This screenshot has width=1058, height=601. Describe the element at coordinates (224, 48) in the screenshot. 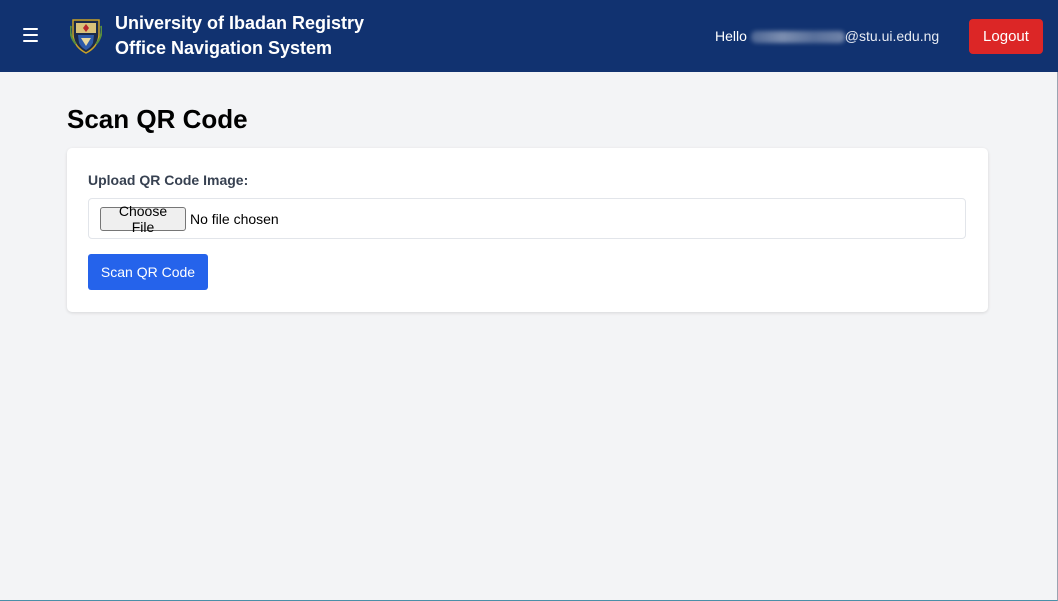

I see `app-title-line2: Office Navigation System` at that location.